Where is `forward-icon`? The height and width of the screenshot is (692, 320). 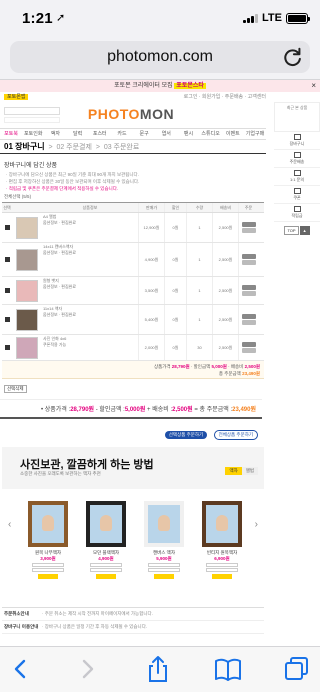
forward-icon is located at coordinates (87, 669).